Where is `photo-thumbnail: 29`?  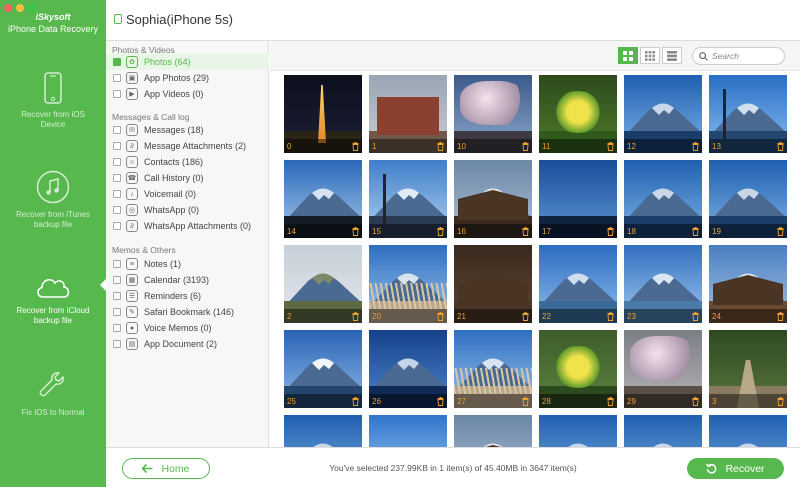 photo-thumbnail: 29 is located at coordinates (663, 369).